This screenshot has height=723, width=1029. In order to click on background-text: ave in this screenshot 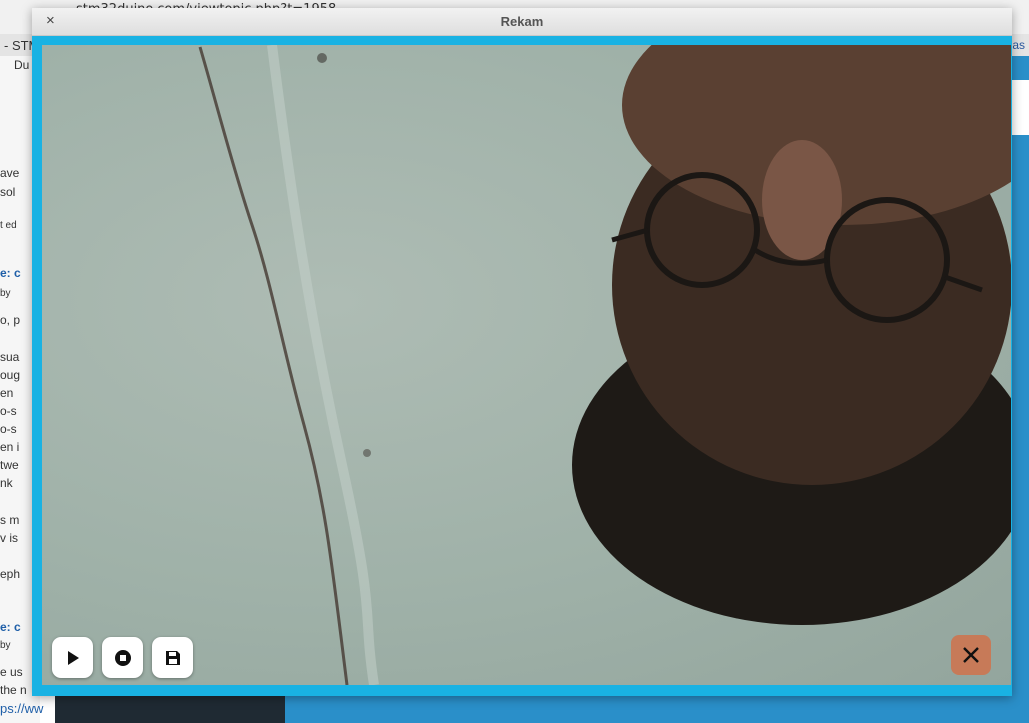, I will do `click(10, 173)`.